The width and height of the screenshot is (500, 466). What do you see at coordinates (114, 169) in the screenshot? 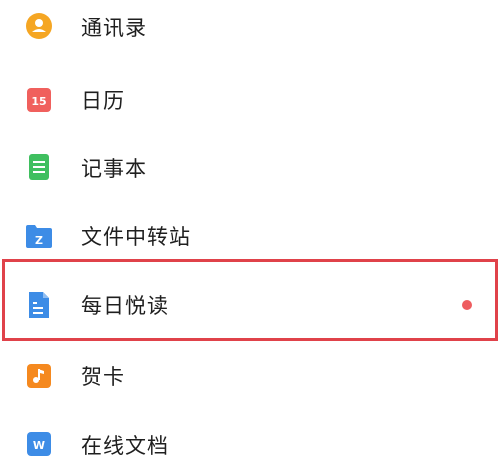
I see `list-item-label: 记事本` at bounding box center [114, 169].